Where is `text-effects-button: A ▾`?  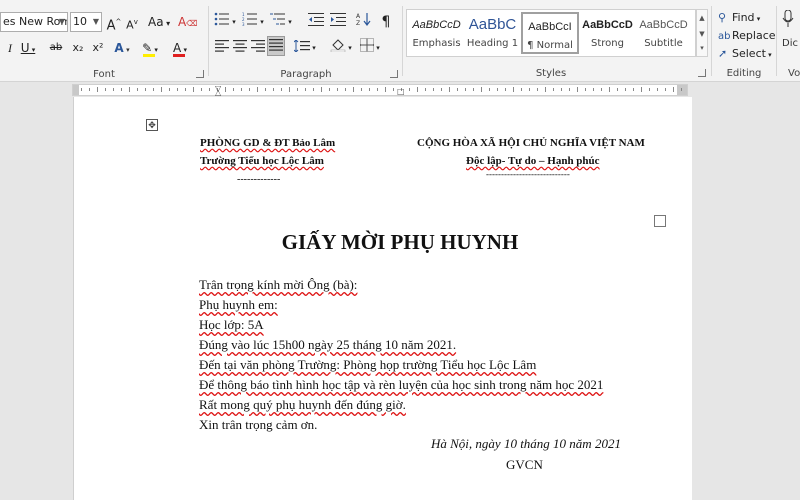 text-effects-button: A ▾ is located at coordinates (122, 48).